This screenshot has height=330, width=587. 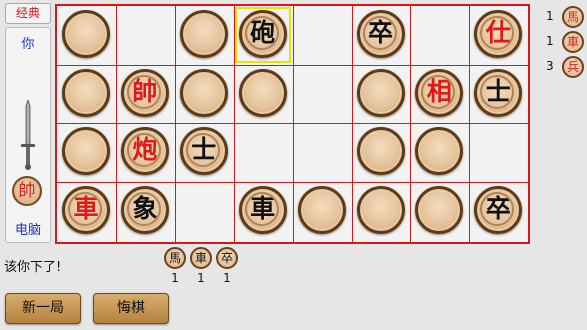 What do you see at coordinates (33, 267) in the screenshot?
I see `status-message: 该你下了!` at bounding box center [33, 267].